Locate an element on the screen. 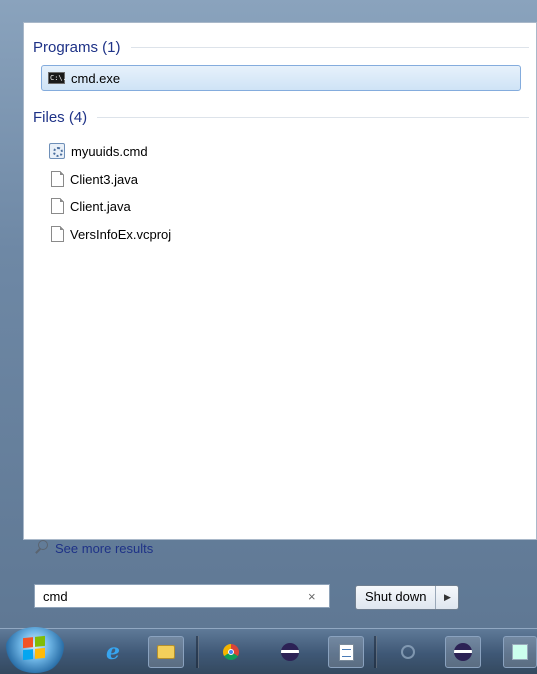 The width and height of the screenshot is (537, 674). taskbar-search is located at coordinates (408, 652).